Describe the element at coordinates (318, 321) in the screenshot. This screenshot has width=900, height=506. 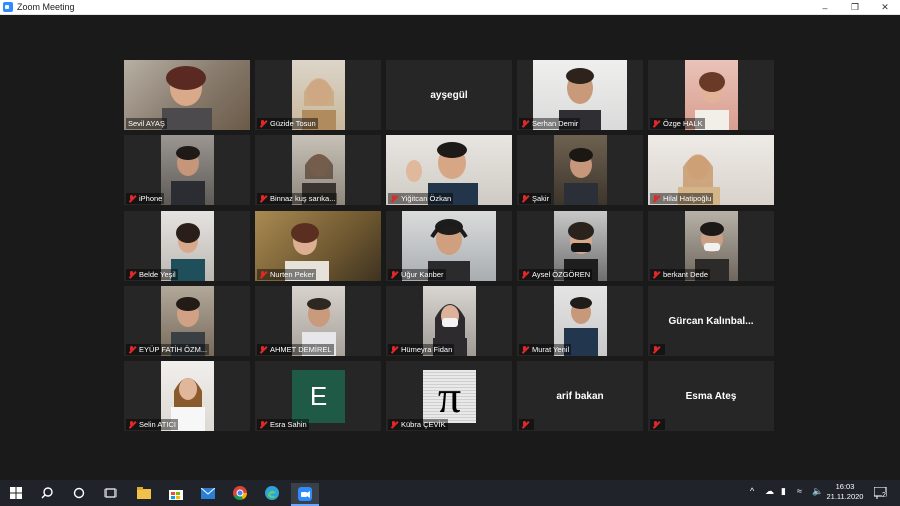
I see `participant-tile: AHMET DEMİREL` at that location.